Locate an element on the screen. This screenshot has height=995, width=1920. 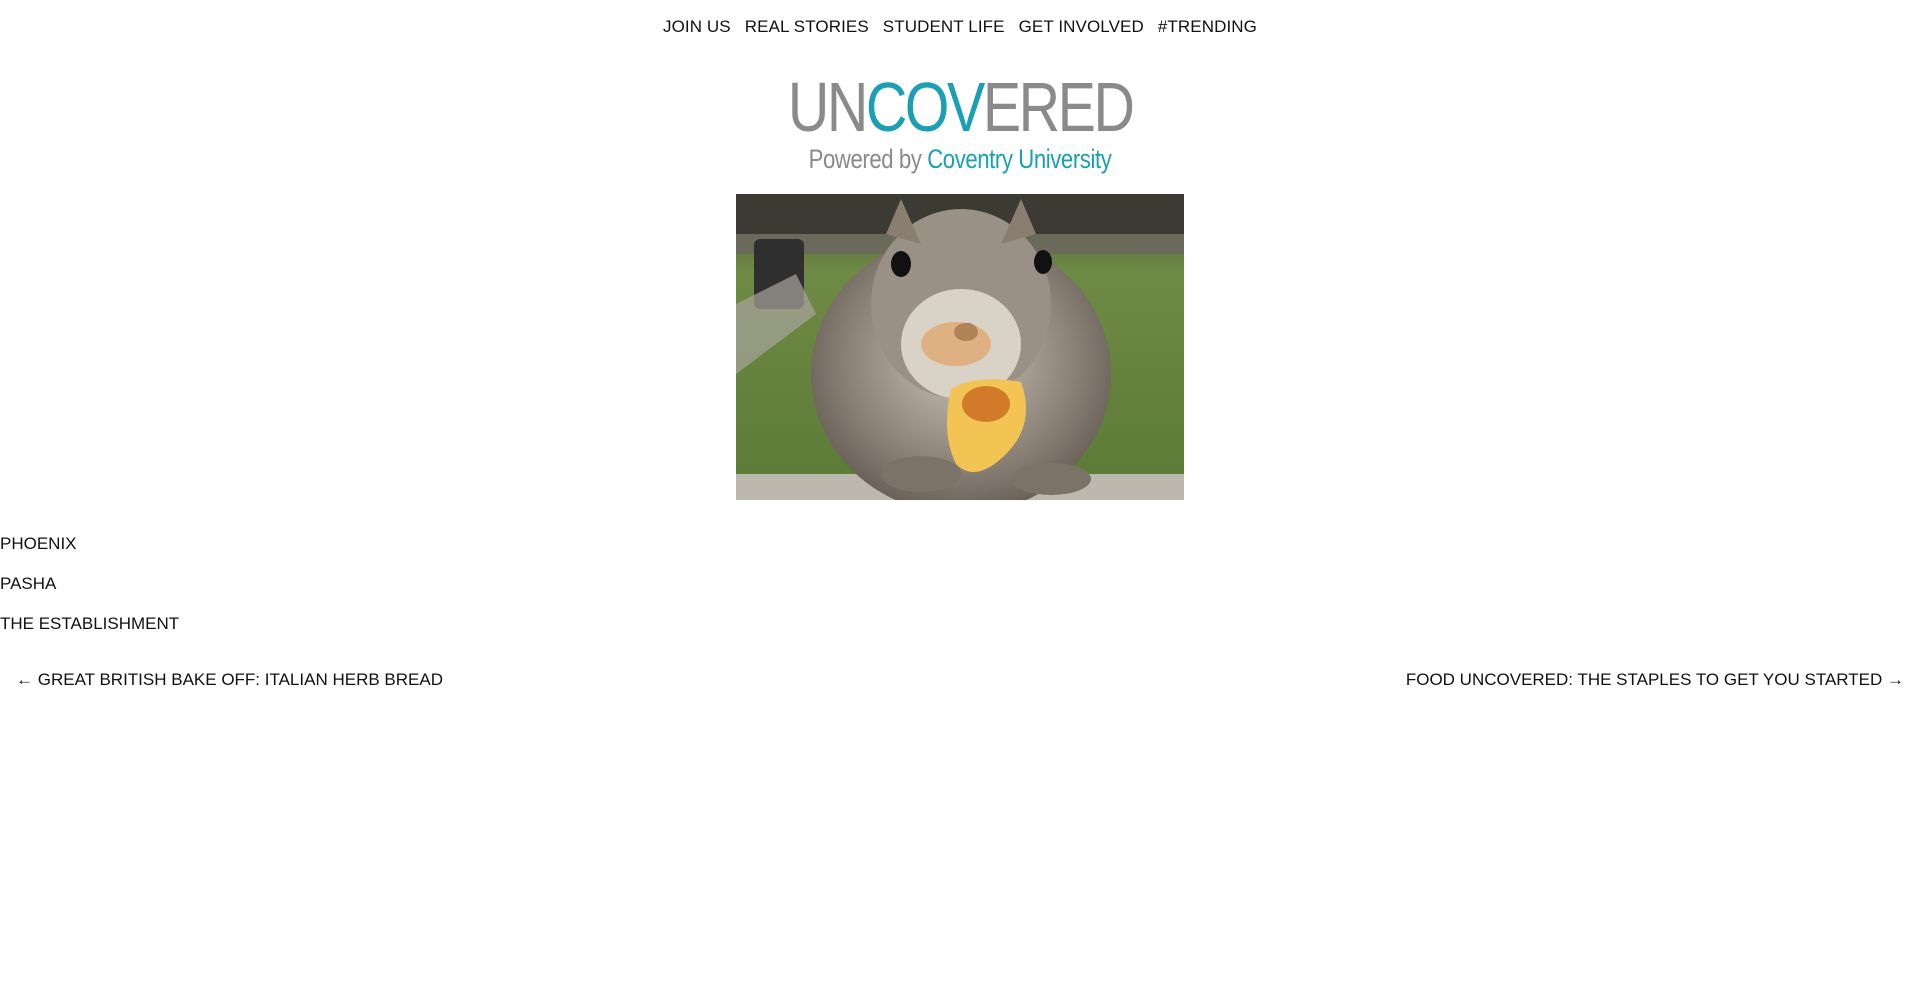
nav-trending: #TRENDING is located at coordinates (1207, 27).